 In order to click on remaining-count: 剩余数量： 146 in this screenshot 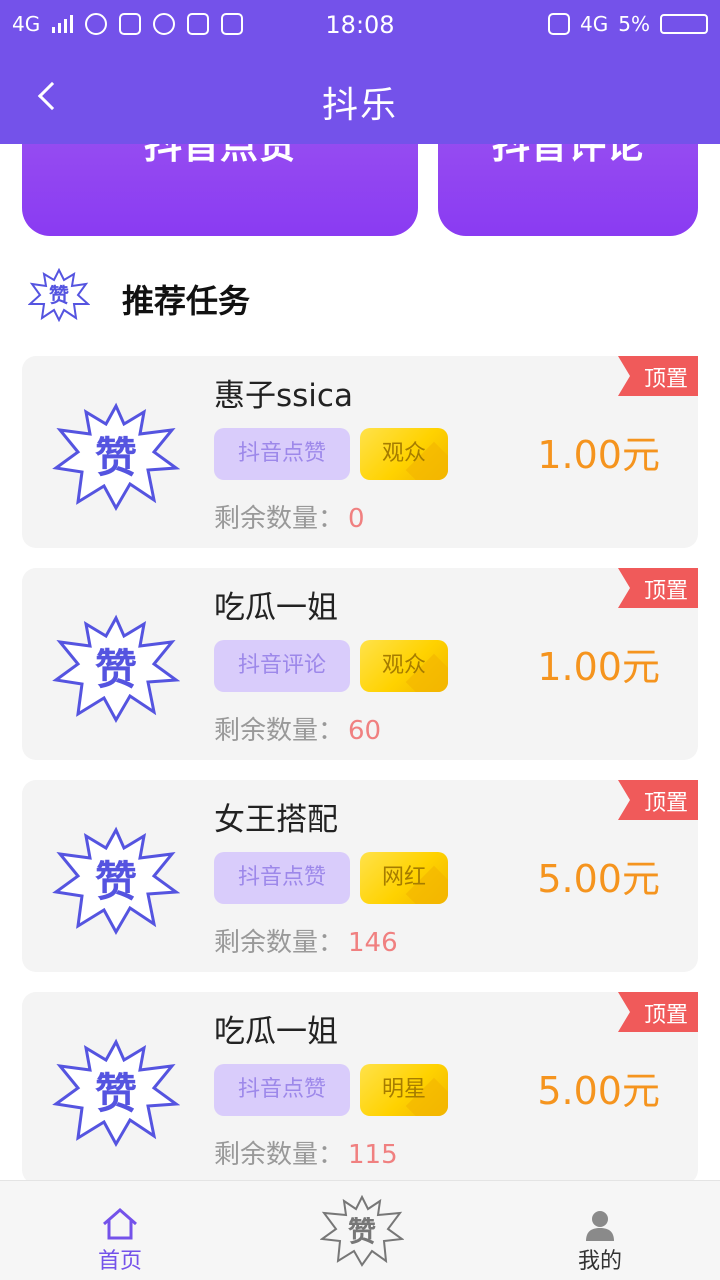, I will do `click(306, 940)`.